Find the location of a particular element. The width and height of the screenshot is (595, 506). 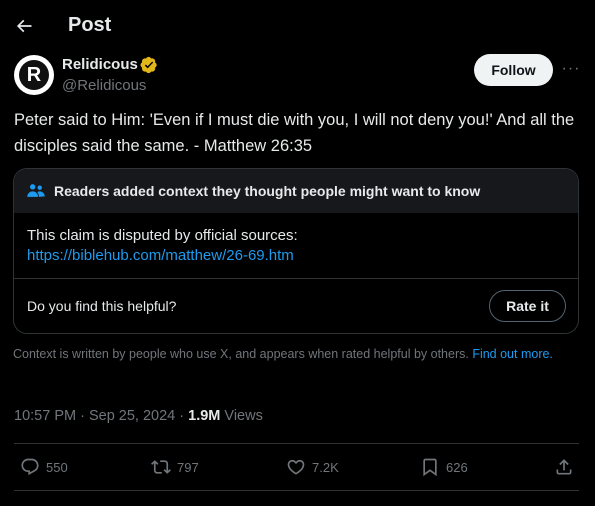

arrow-left-icon is located at coordinates (24, 26).